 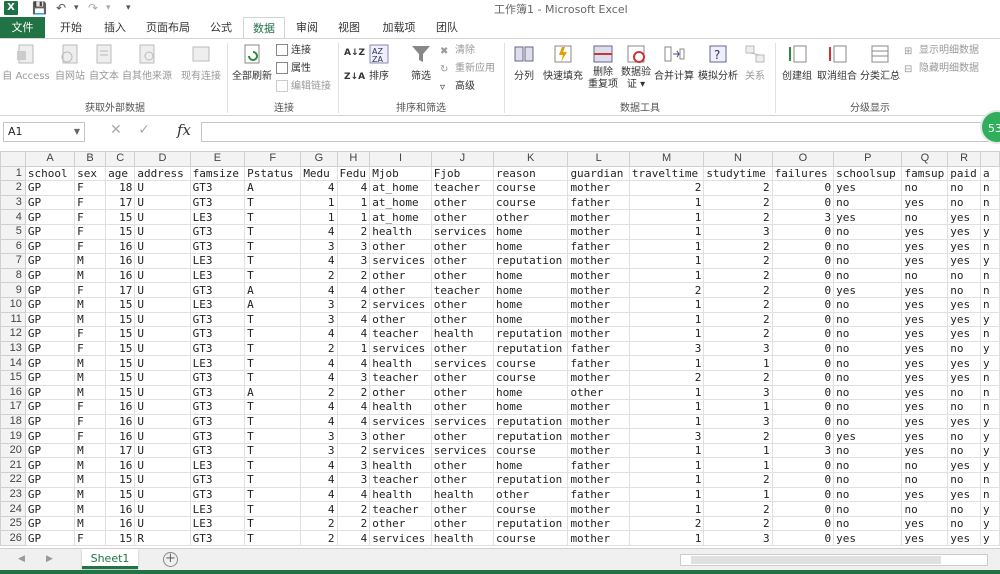 I want to click on cell: sex, so click(x=90, y=173).